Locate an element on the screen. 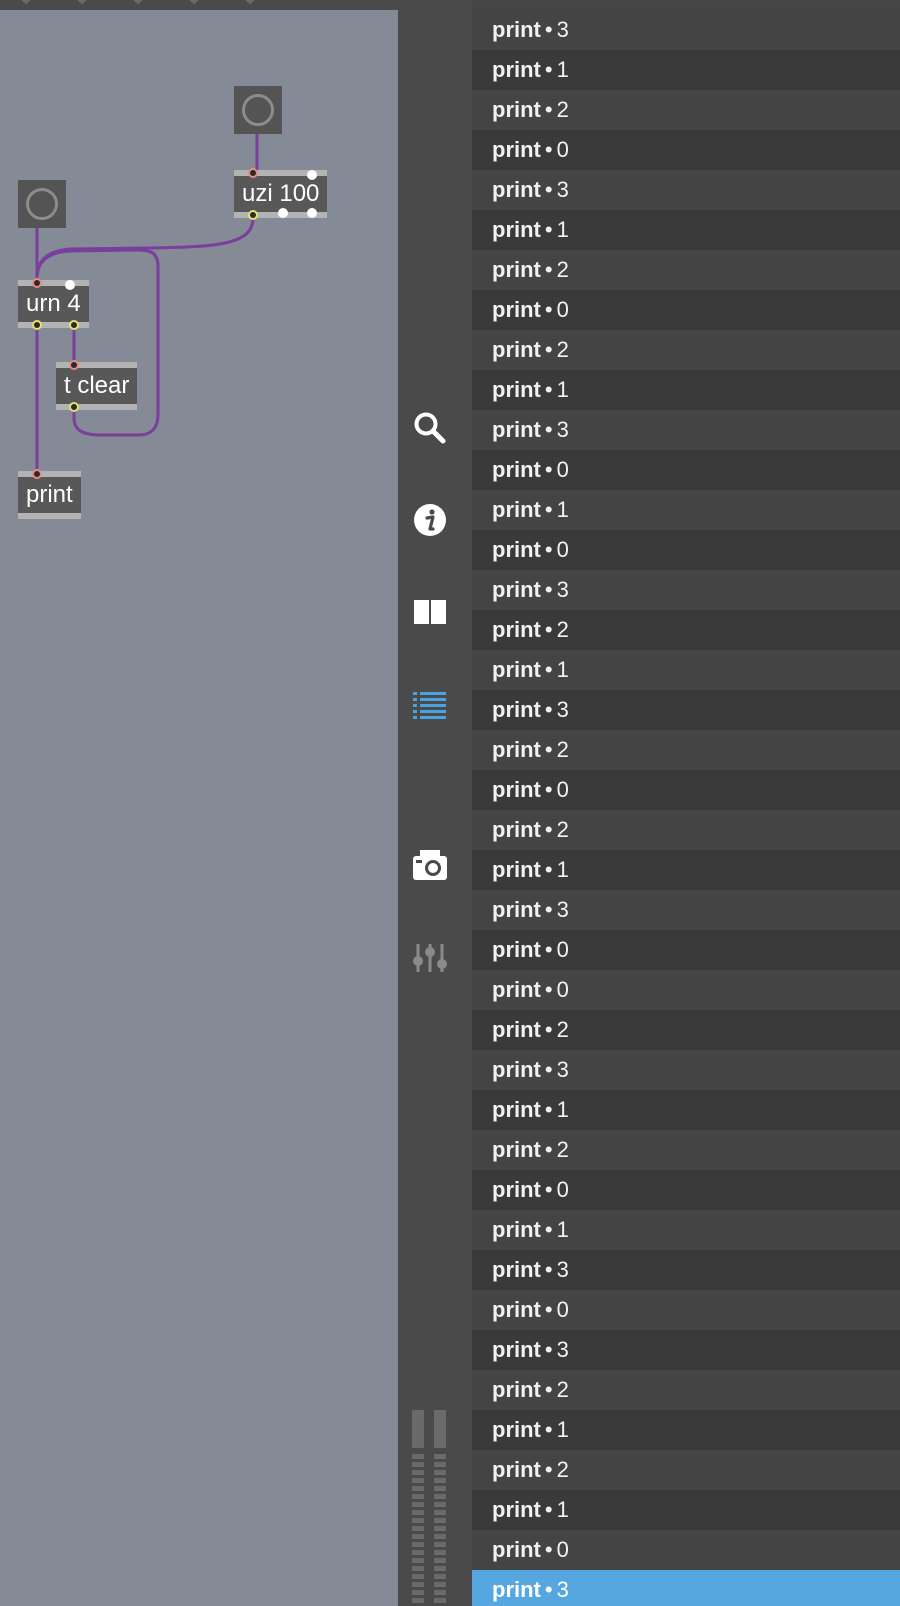  search-icon is located at coordinates (430, 428).